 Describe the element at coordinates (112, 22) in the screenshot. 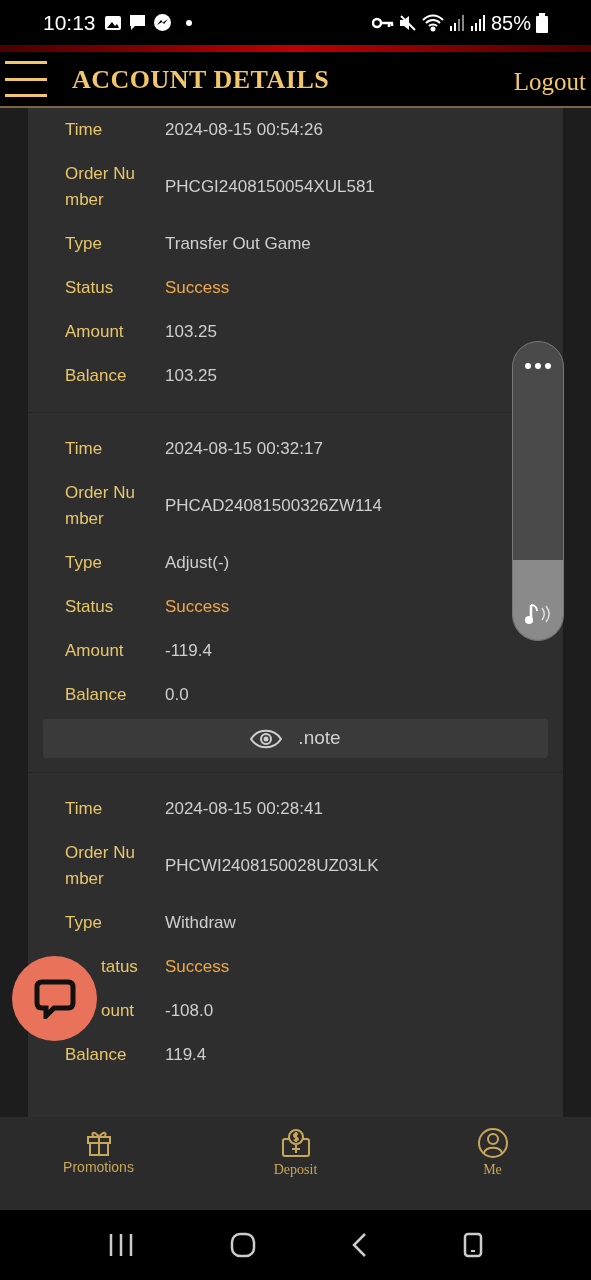

I see `image-icon` at that location.